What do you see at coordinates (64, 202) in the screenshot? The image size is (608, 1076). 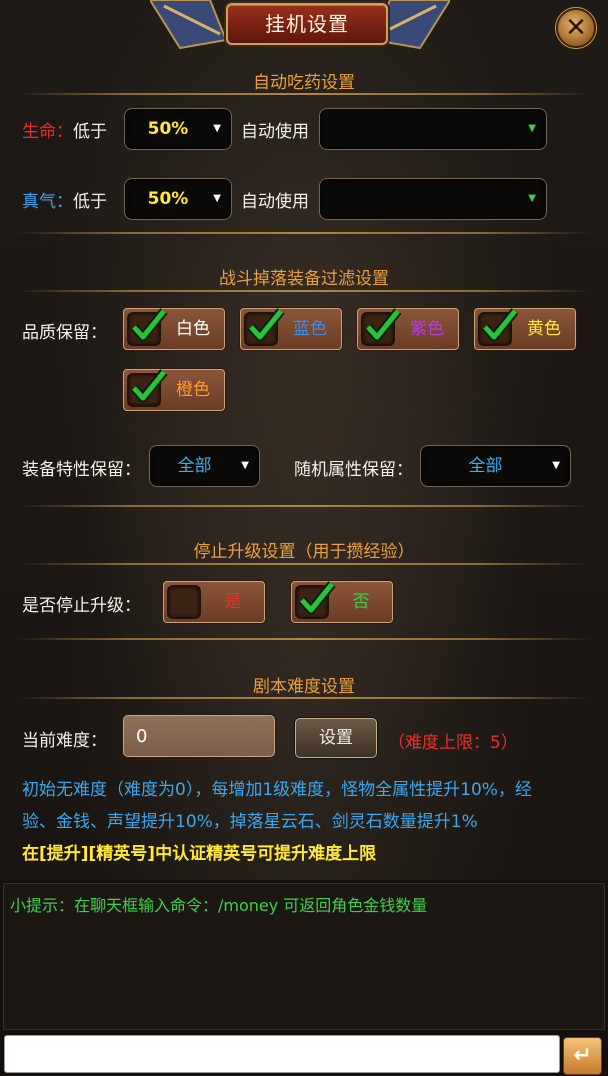 I see `mp-label: 真气：低于` at bounding box center [64, 202].